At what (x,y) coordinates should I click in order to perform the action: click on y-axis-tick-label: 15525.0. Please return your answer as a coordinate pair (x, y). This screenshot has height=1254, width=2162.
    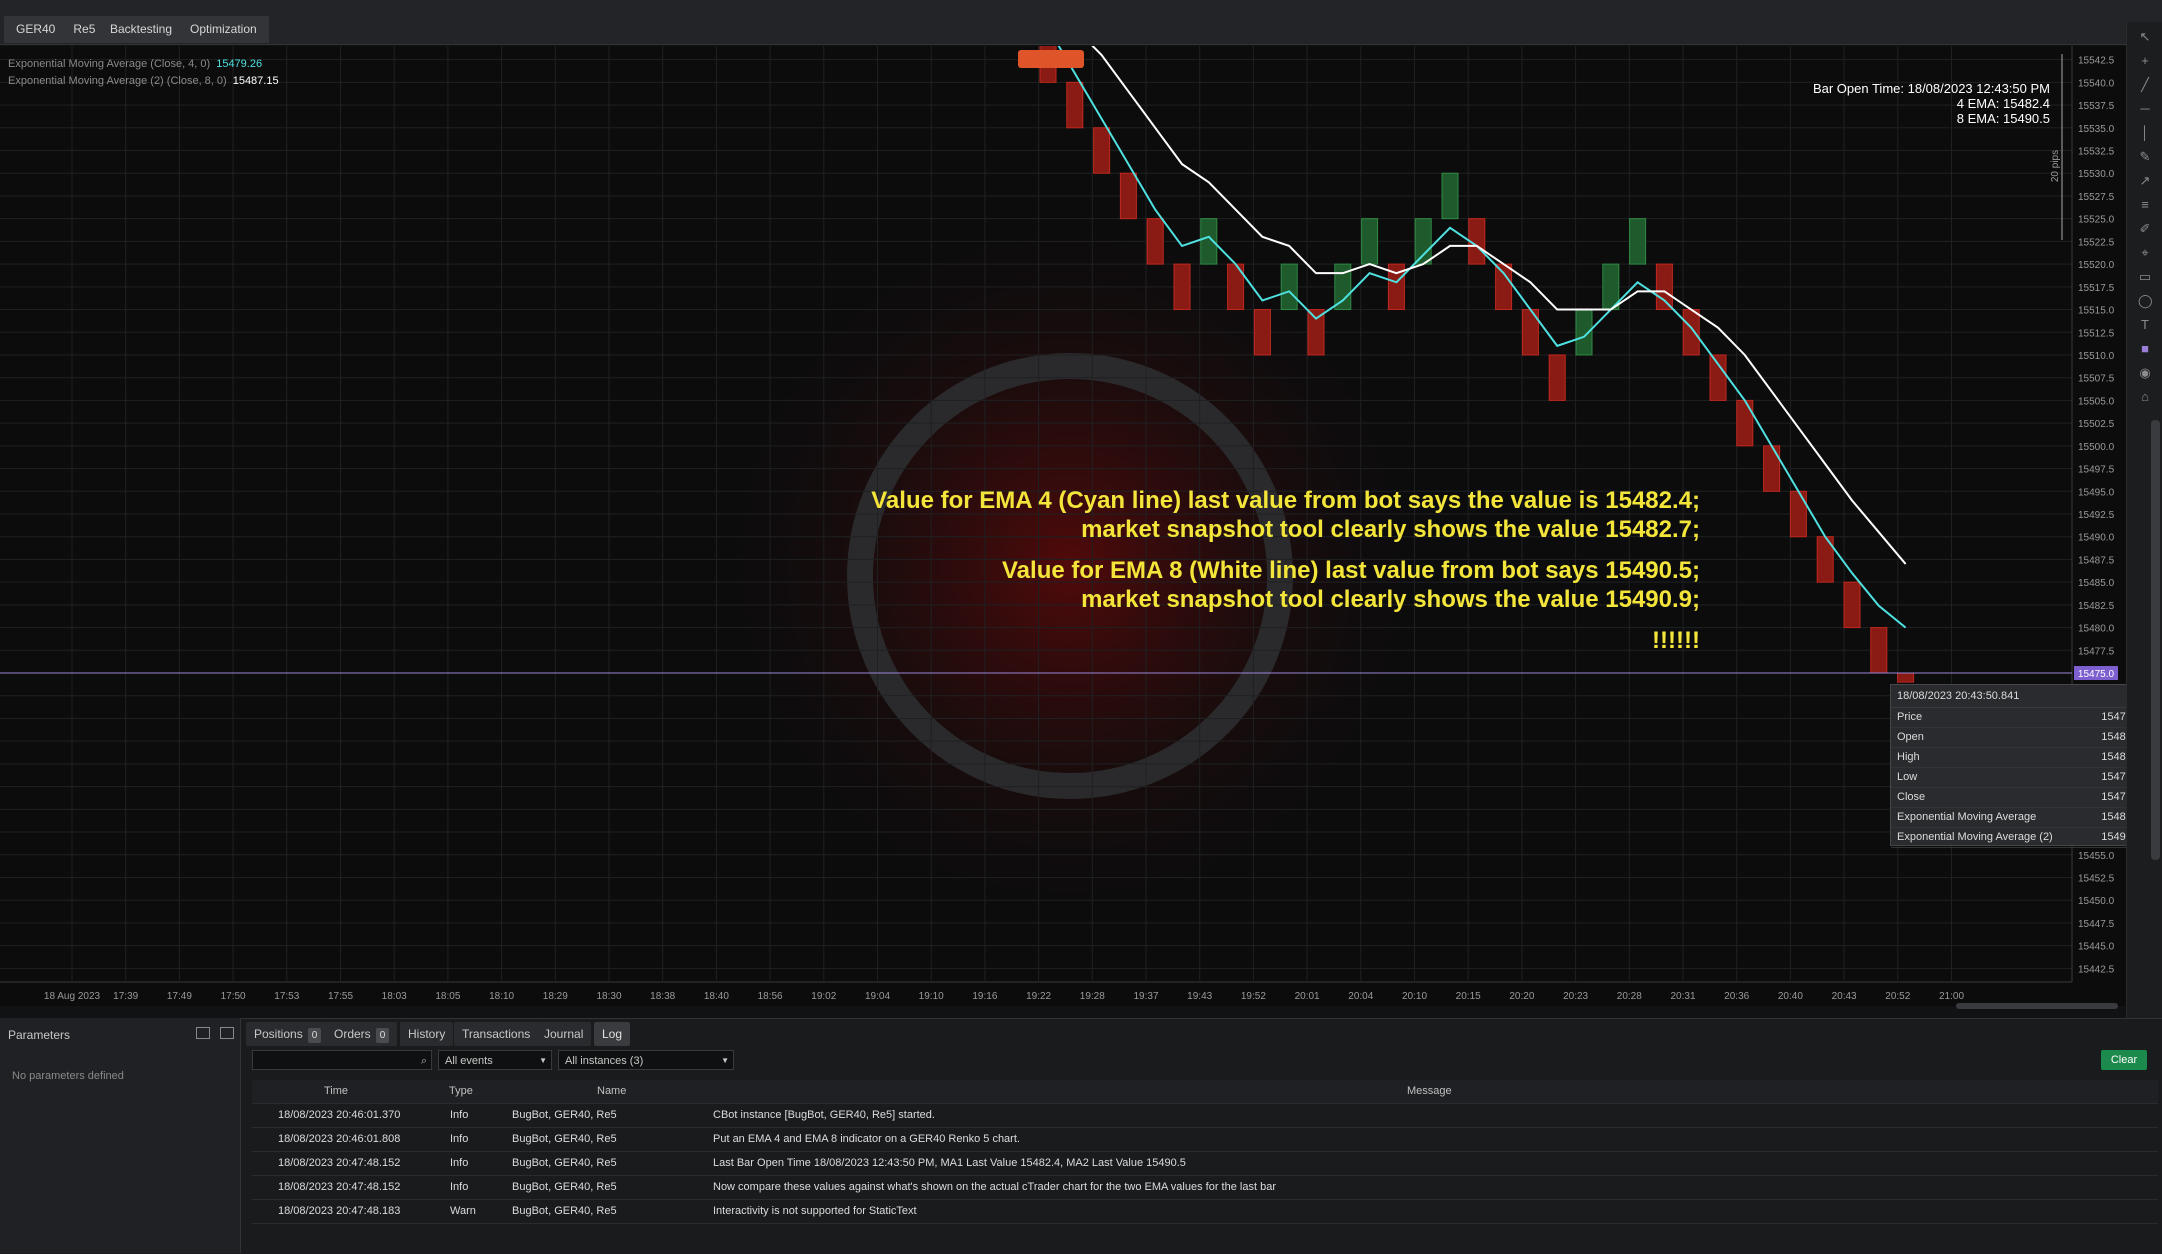
    Looking at the image, I should click on (2096, 220).